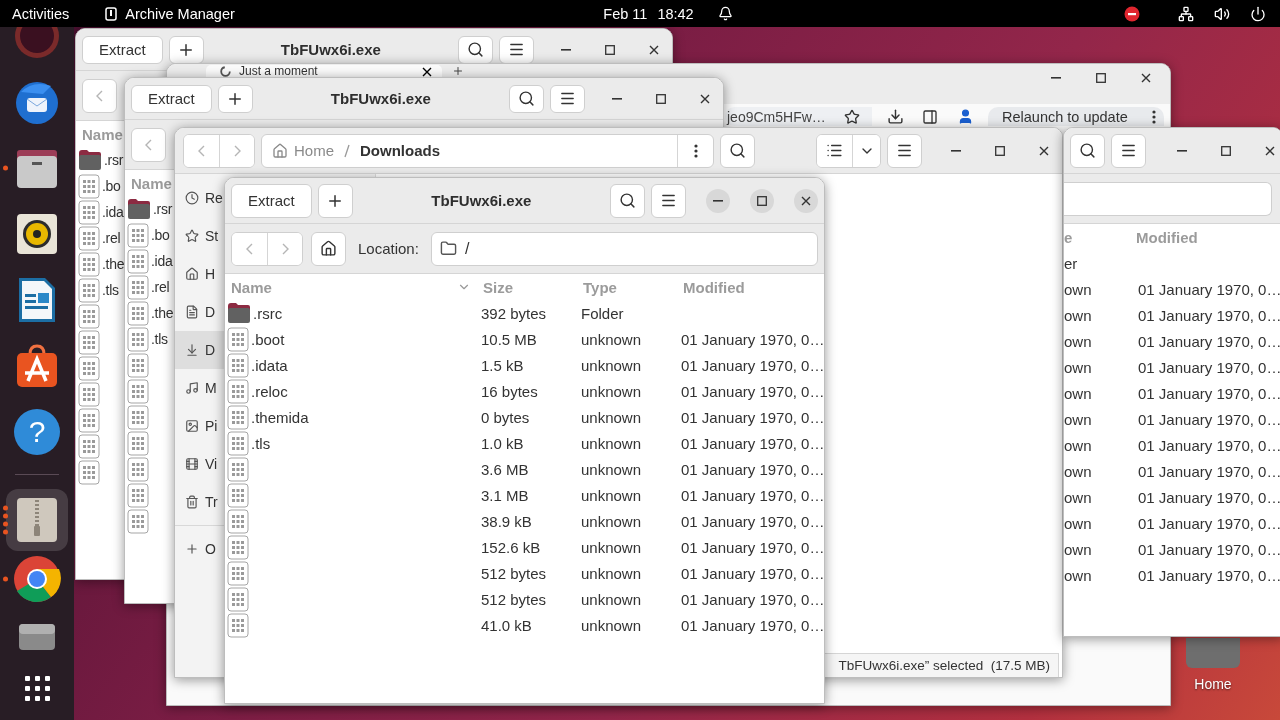  I want to click on app-menu: Archive Manager, so click(180, 13).